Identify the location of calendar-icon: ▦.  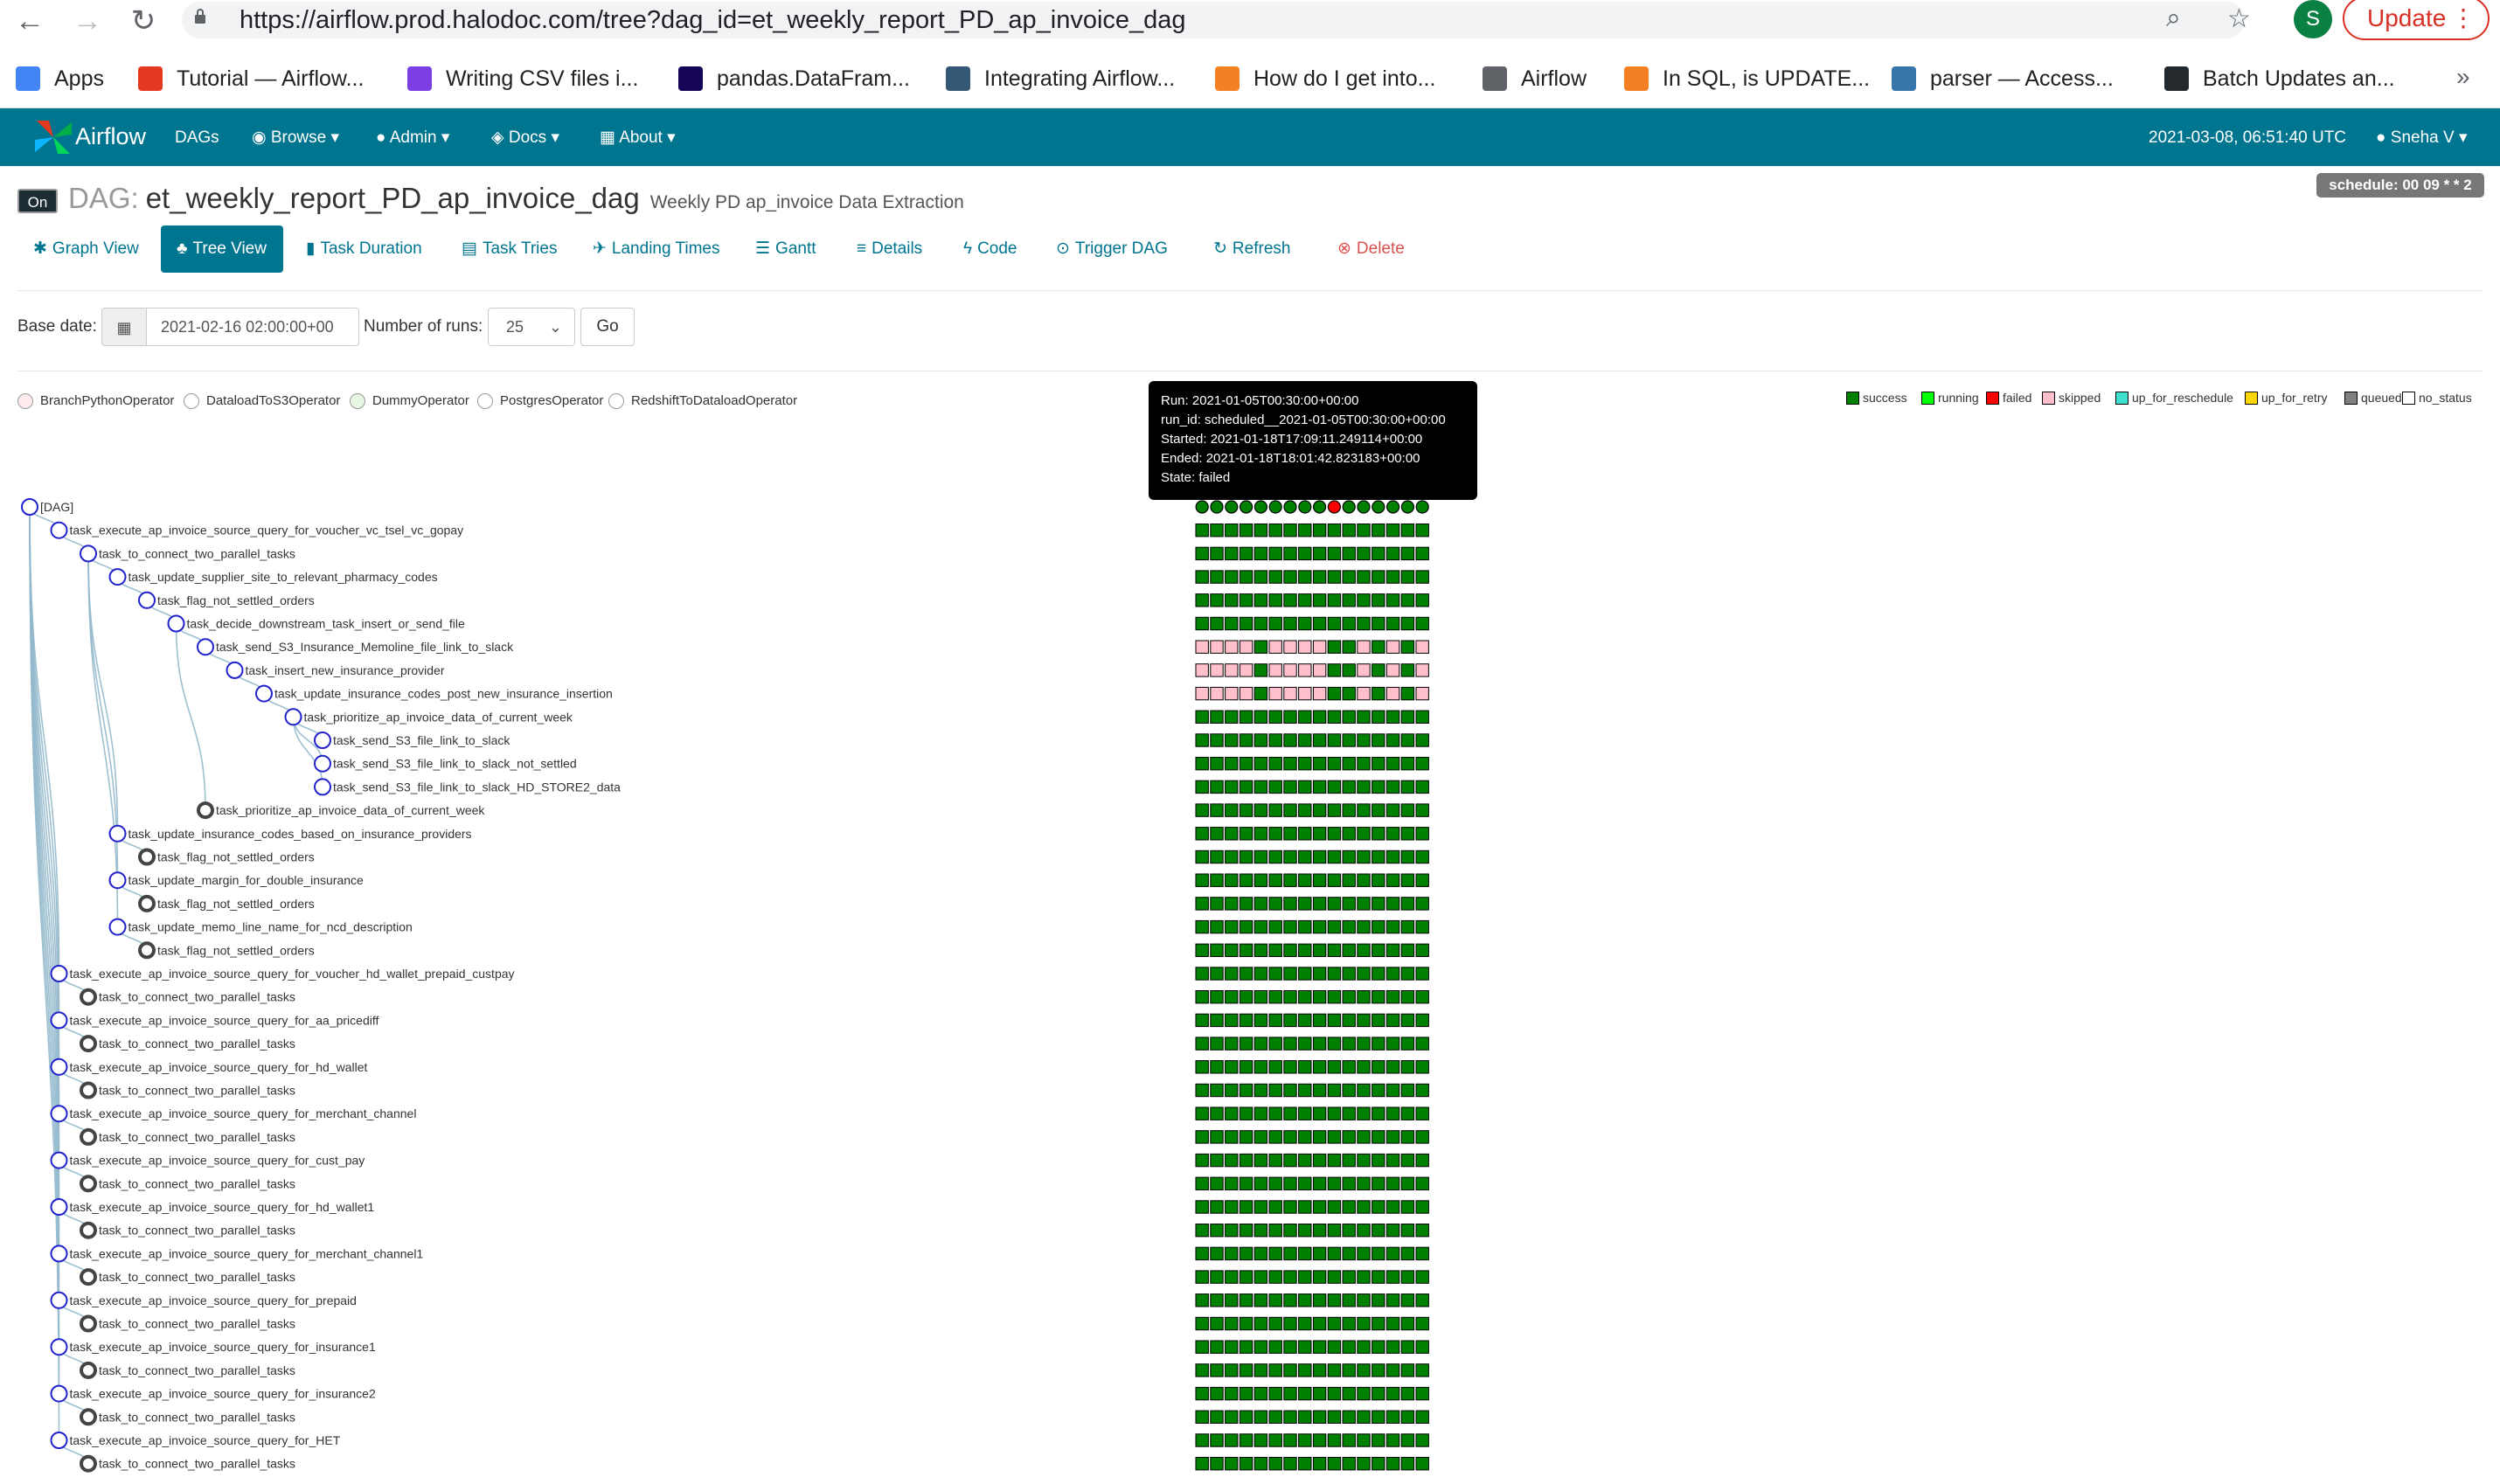
(124, 327).